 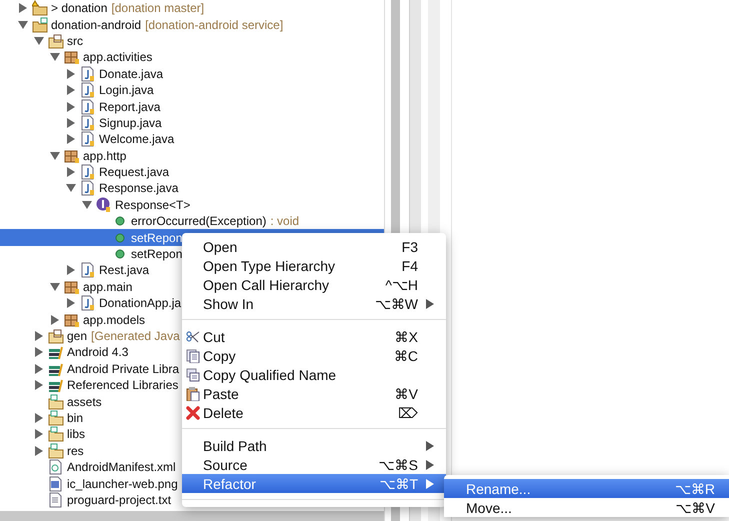 What do you see at coordinates (695, 508) in the screenshot?
I see `shortcut-label: ⌥⌘V` at bounding box center [695, 508].